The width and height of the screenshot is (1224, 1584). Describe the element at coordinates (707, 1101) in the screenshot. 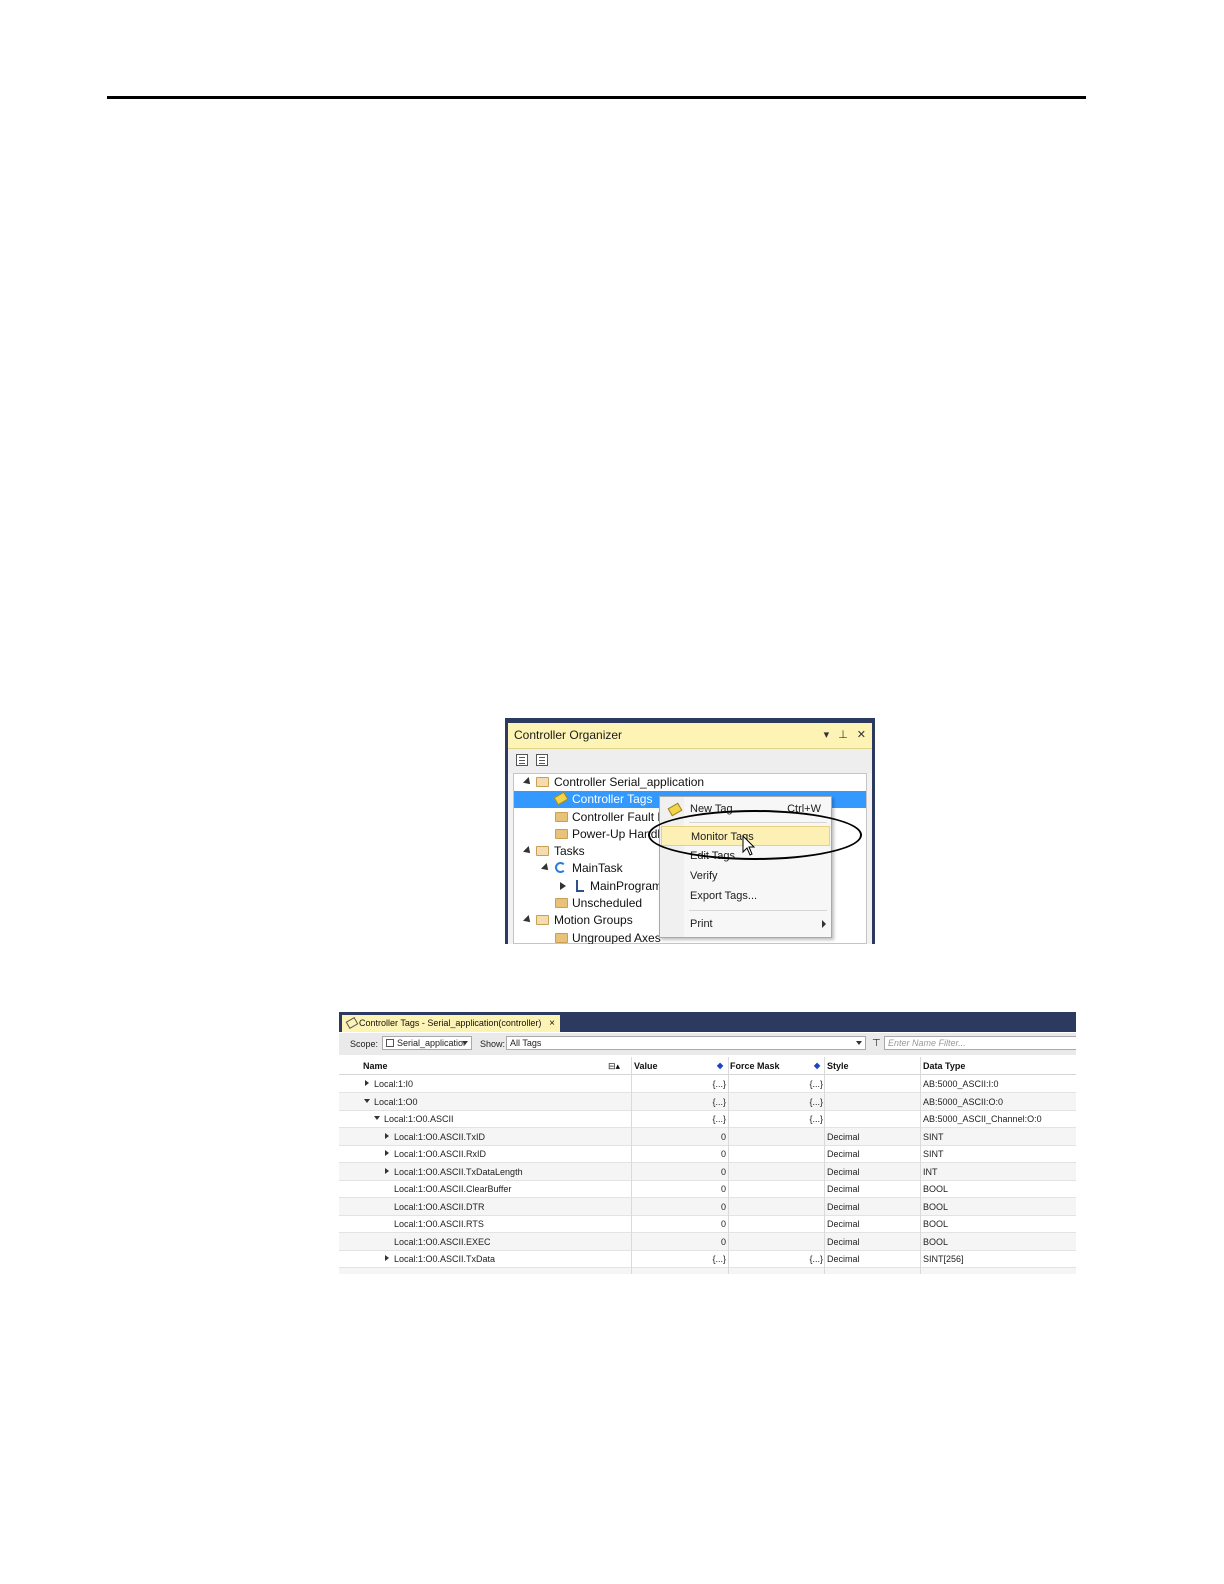

I see `table-row: Local:1:O0 {...} {...} AB:5000_ASCII:O:0` at that location.